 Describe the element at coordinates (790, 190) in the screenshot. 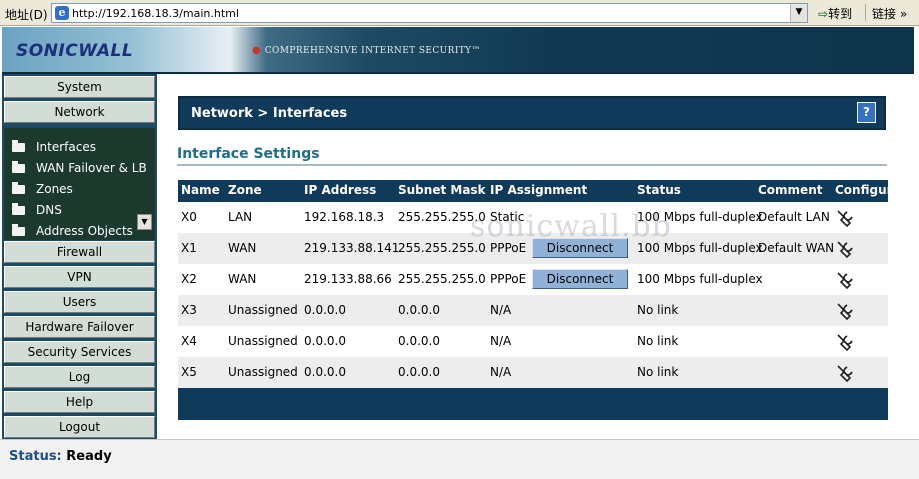

I see `column-header-comment: Comment` at that location.